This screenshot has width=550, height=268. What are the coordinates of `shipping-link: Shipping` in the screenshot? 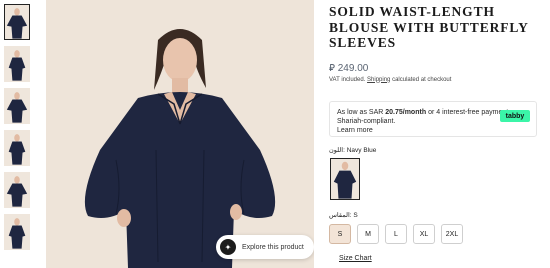 It's located at (378, 80).